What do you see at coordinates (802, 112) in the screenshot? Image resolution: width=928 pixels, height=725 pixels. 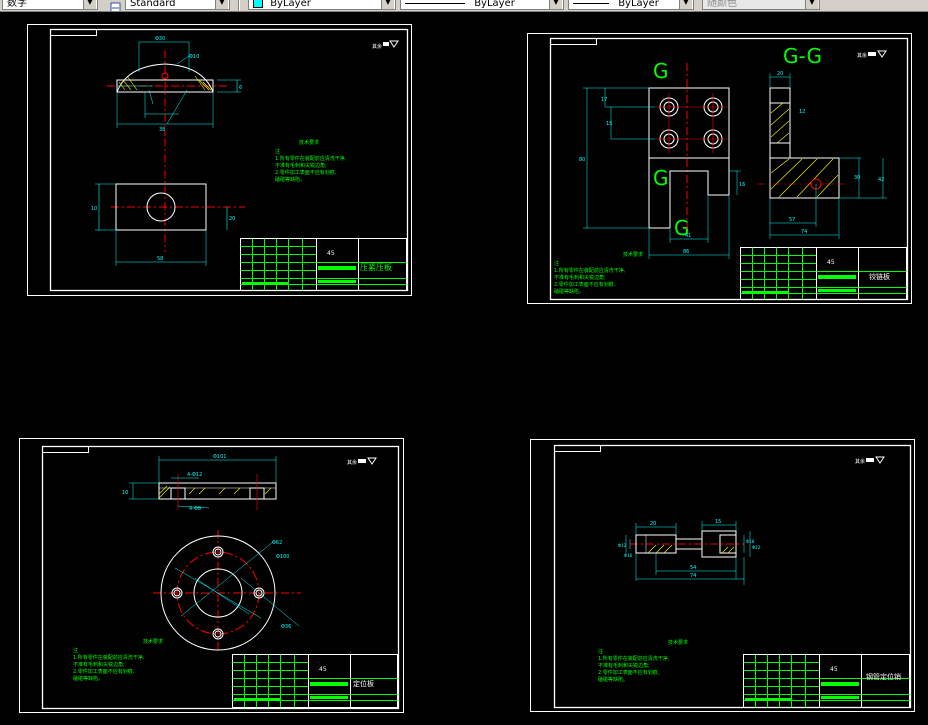 I see `svg-text: 12` at bounding box center [802, 112].